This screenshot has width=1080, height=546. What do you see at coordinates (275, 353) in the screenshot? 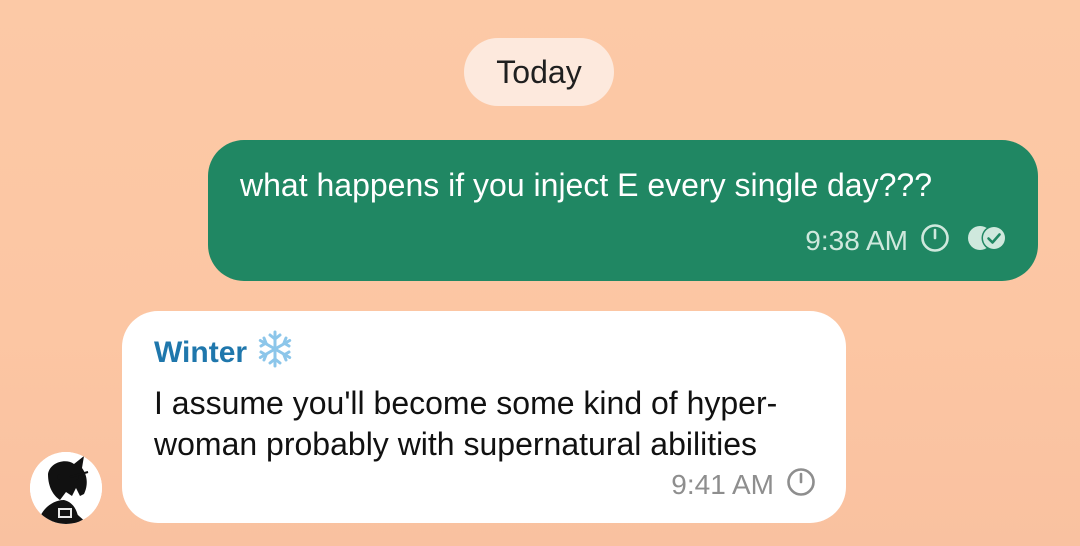
I see `snowflake-icon` at bounding box center [275, 353].